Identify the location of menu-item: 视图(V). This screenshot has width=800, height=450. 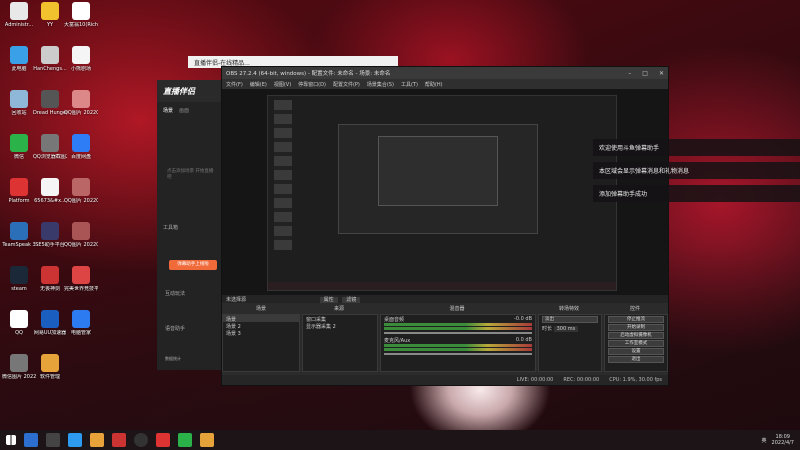
(282, 84).